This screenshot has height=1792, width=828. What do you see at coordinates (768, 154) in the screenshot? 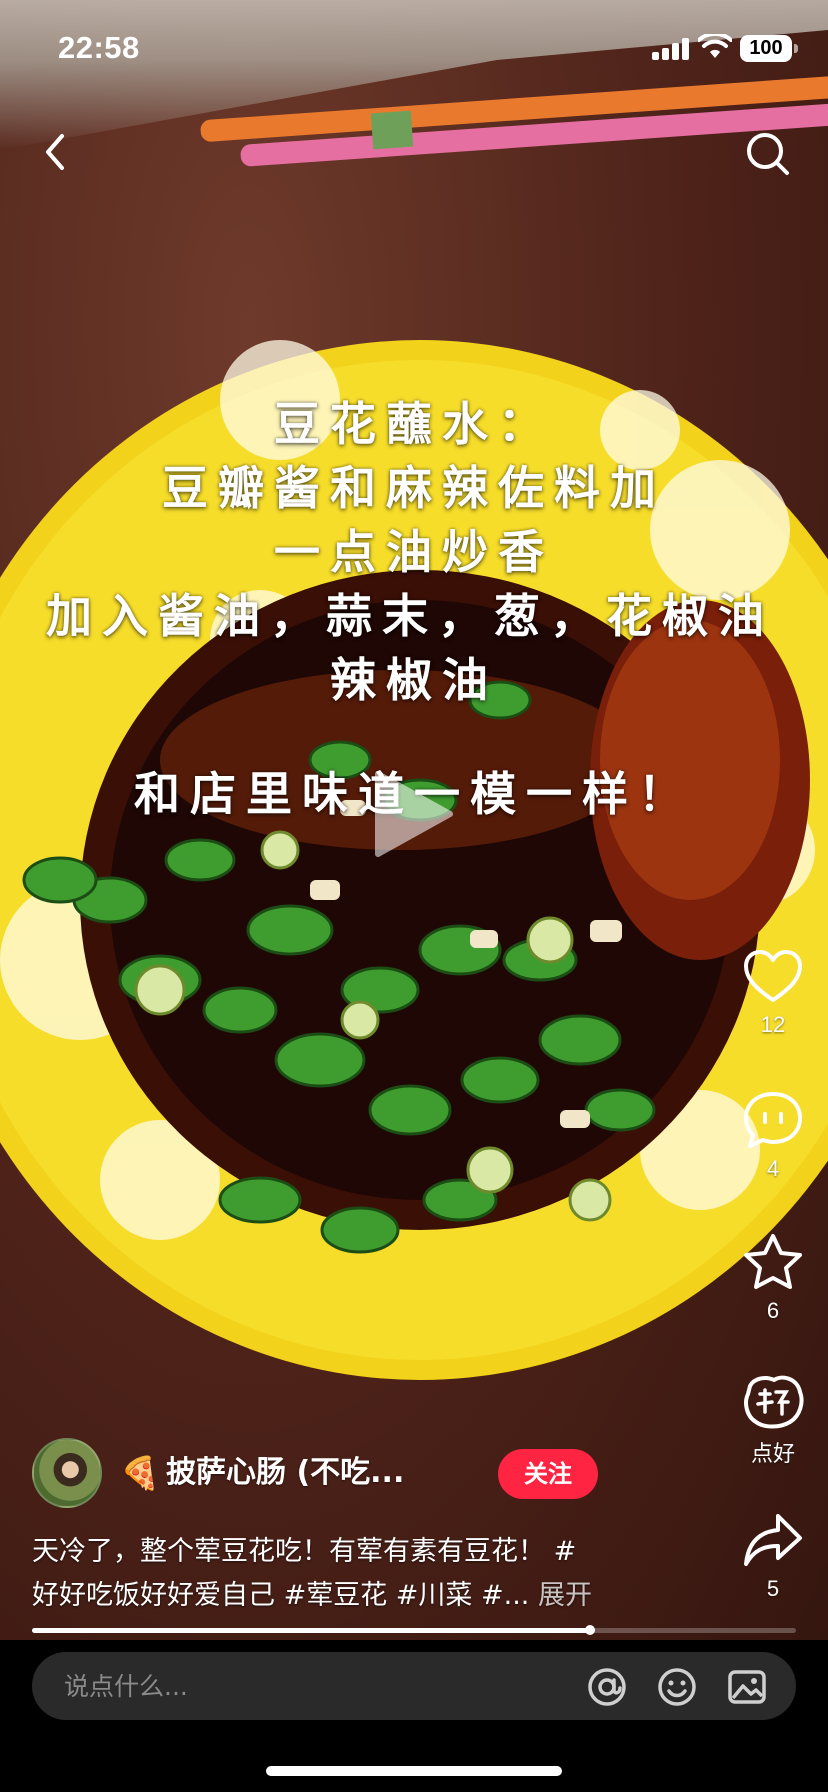
I see `search-icon` at bounding box center [768, 154].